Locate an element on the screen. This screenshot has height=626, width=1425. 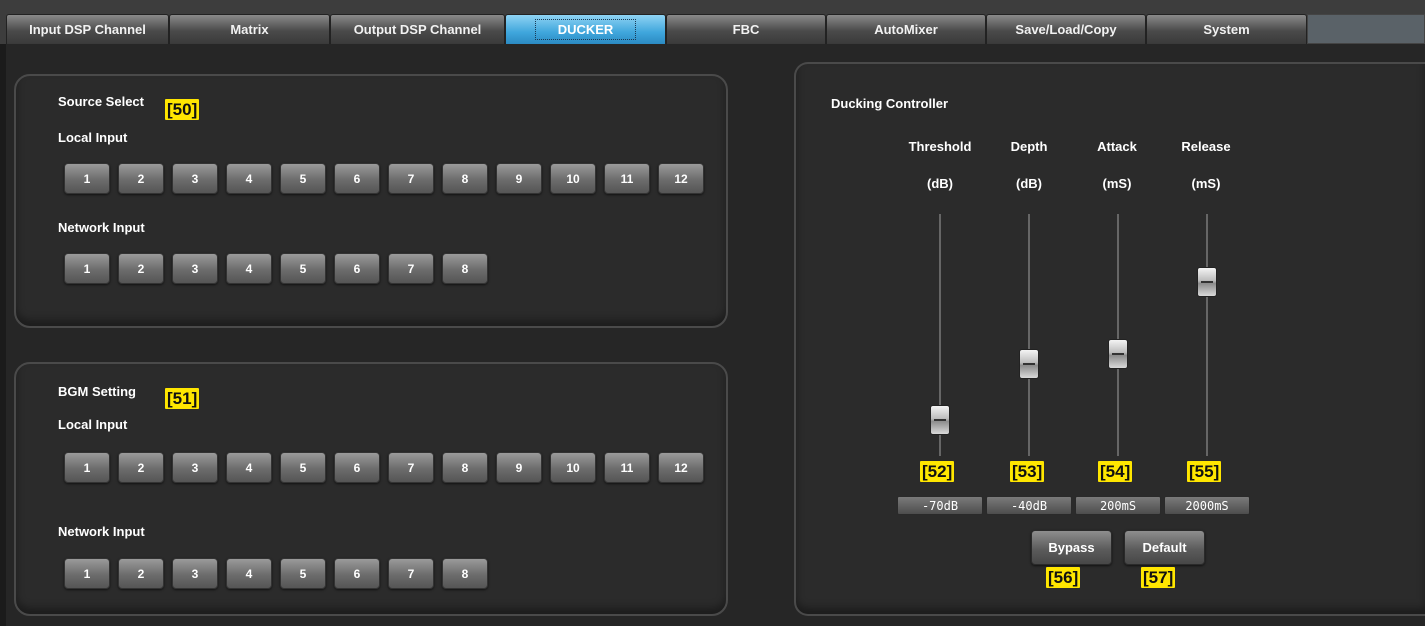
source-local-input-12: 12 is located at coordinates (681, 178).